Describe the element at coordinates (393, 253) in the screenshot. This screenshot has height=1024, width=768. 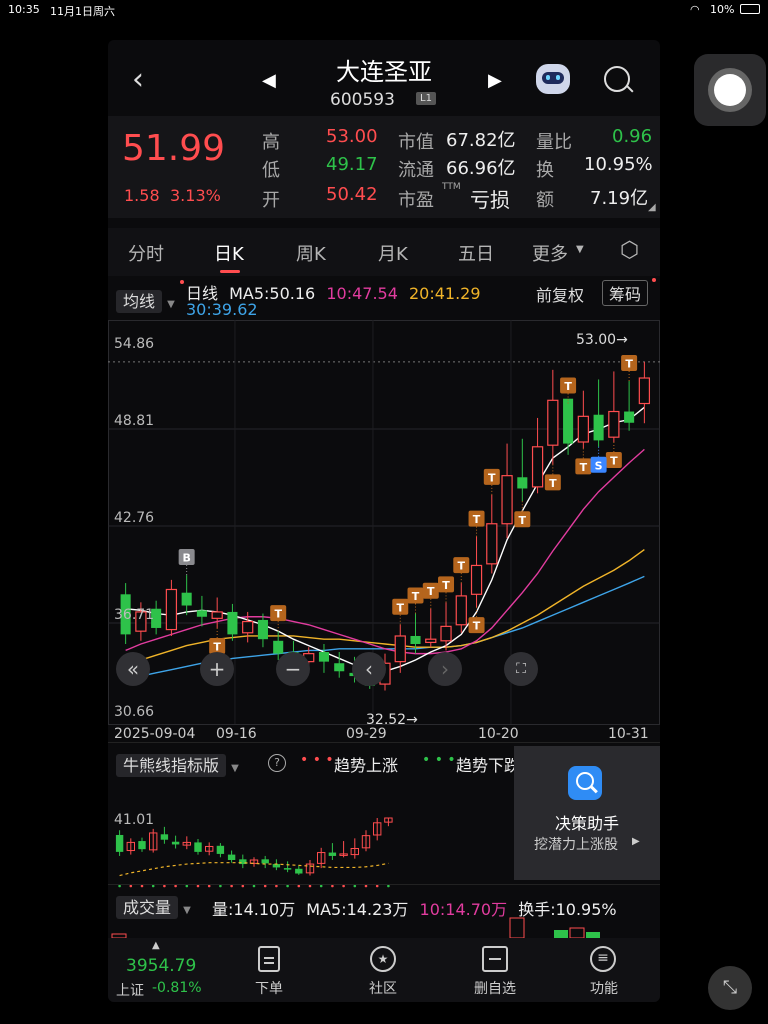
I see `tab-month-k: 月K` at that location.